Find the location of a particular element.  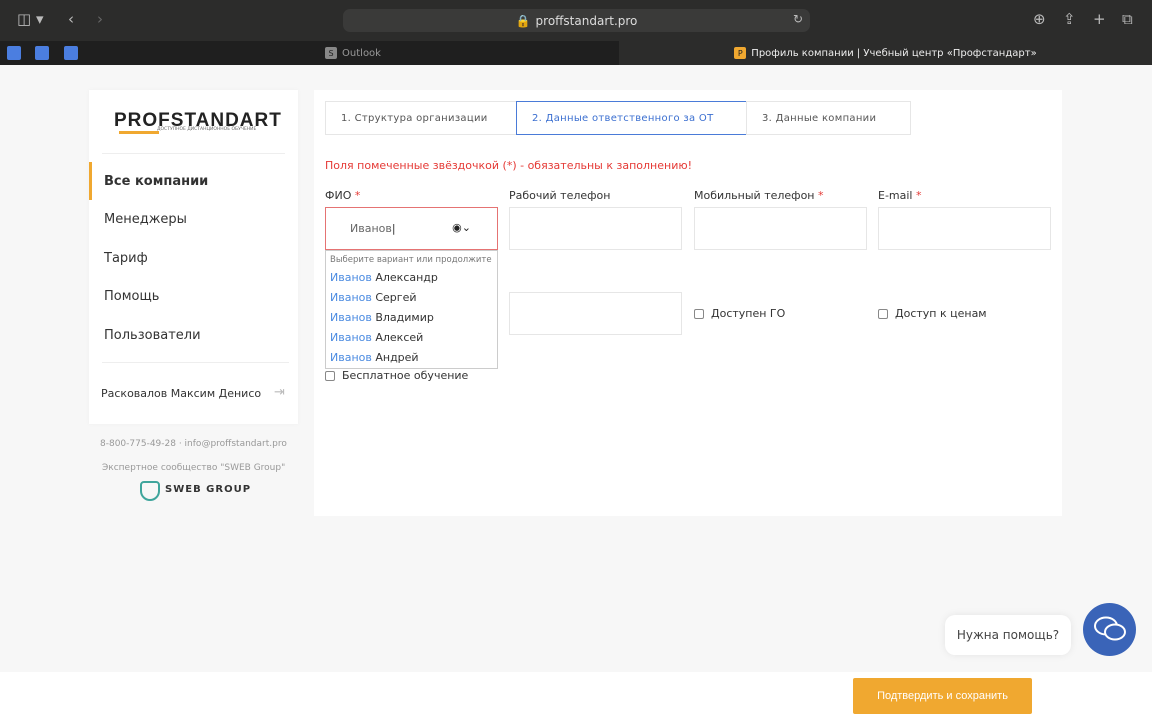

chat-button is located at coordinates (1109, 629).